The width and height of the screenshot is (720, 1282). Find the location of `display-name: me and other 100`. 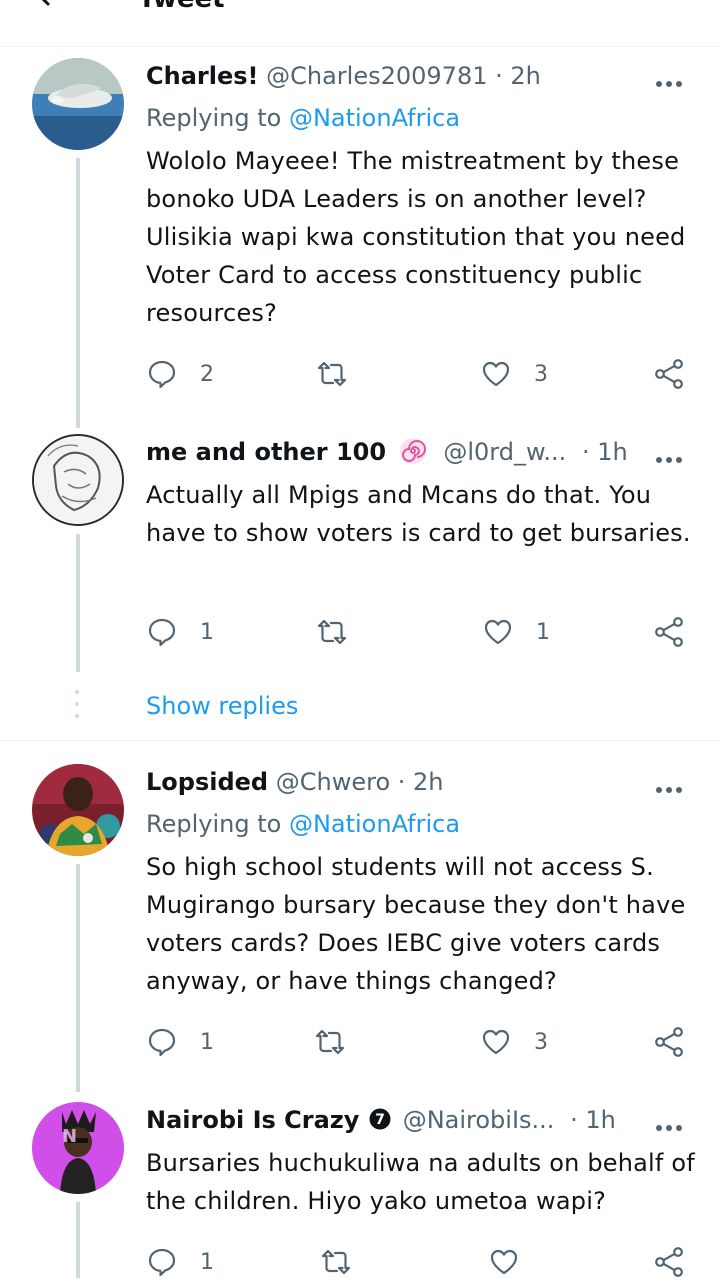

display-name: me and other 100 is located at coordinates (266, 452).